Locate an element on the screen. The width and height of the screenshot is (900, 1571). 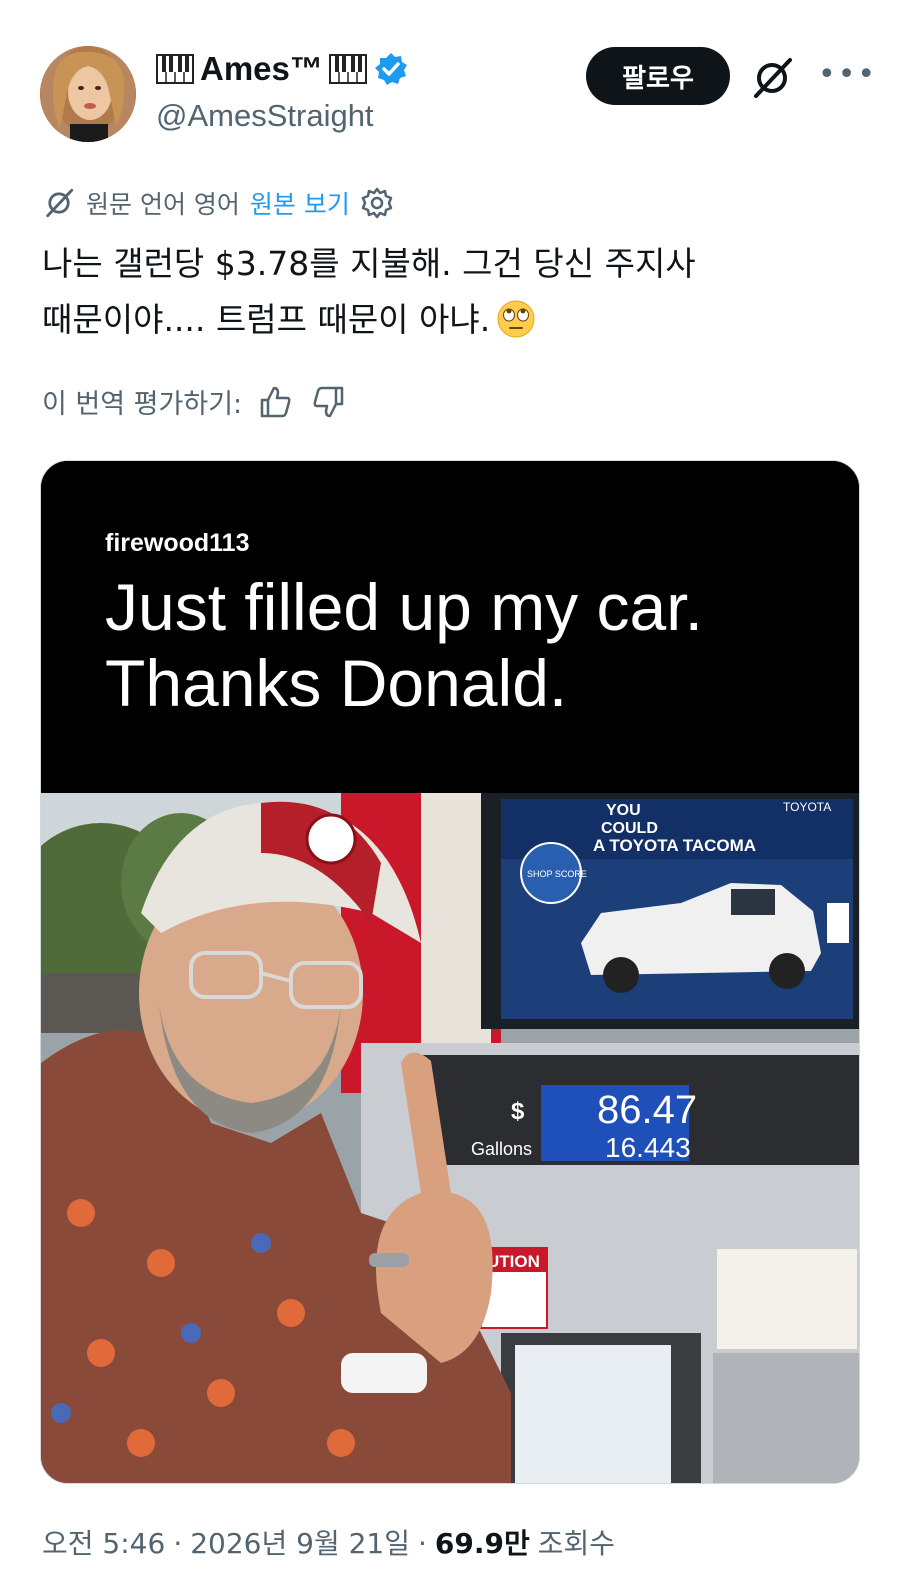
user-handle: @AmesStraight is located at coordinates (265, 116).